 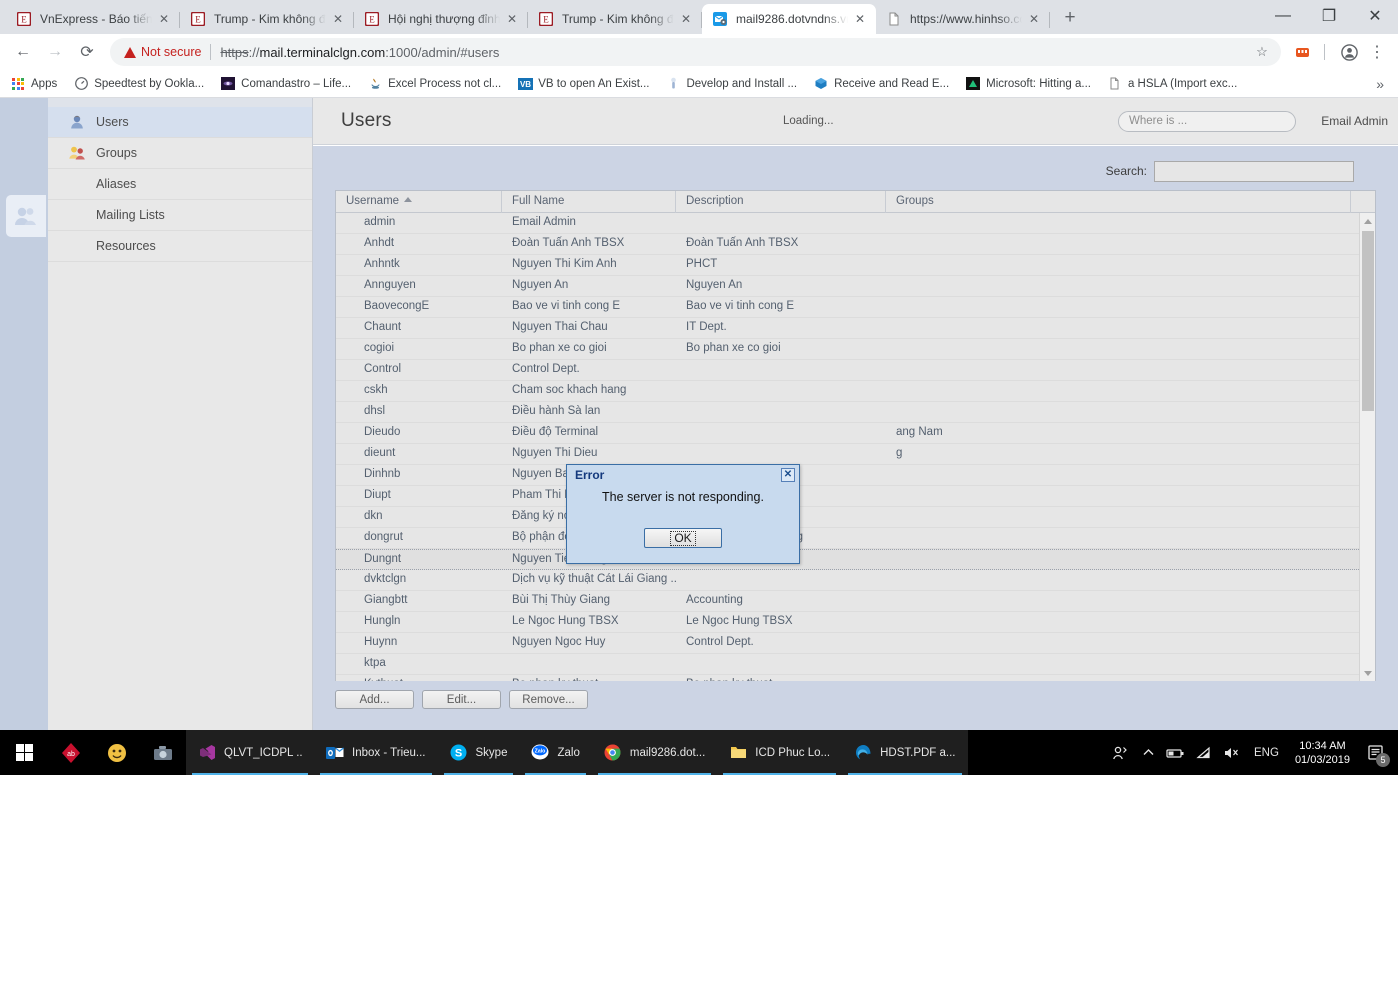 What do you see at coordinates (180, 122) in the screenshot?
I see `sidebar-item-users: Users` at bounding box center [180, 122].